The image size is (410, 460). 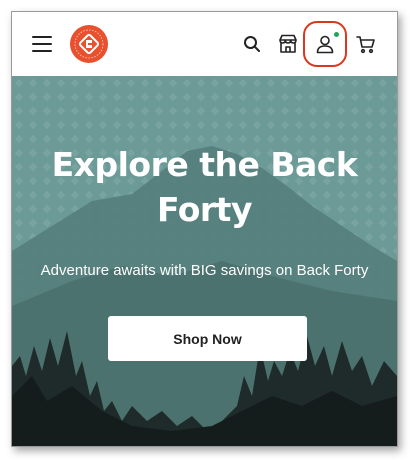 I want to click on shop-now-button: Shop Now, so click(x=207, y=338).